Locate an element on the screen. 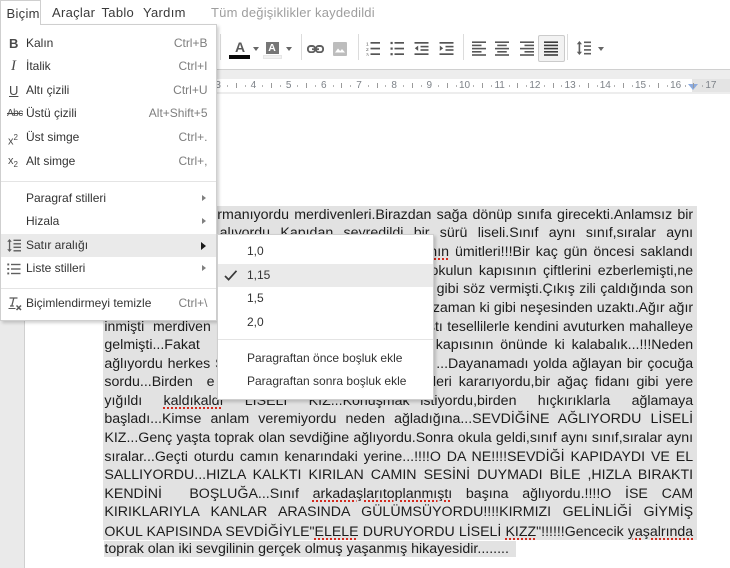  svg-text: 2 is located at coordinates (367, 50).